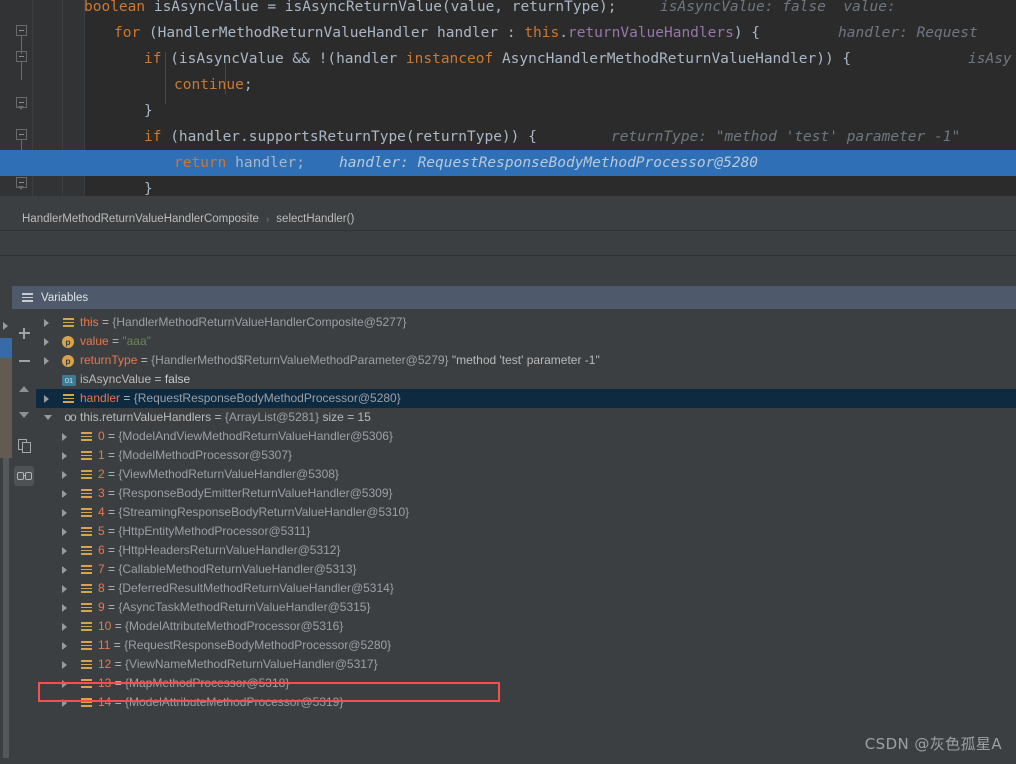 This screenshot has width=1016, height=764. Describe the element at coordinates (270, 163) in the screenshot. I see `code-token: handler;` at that location.